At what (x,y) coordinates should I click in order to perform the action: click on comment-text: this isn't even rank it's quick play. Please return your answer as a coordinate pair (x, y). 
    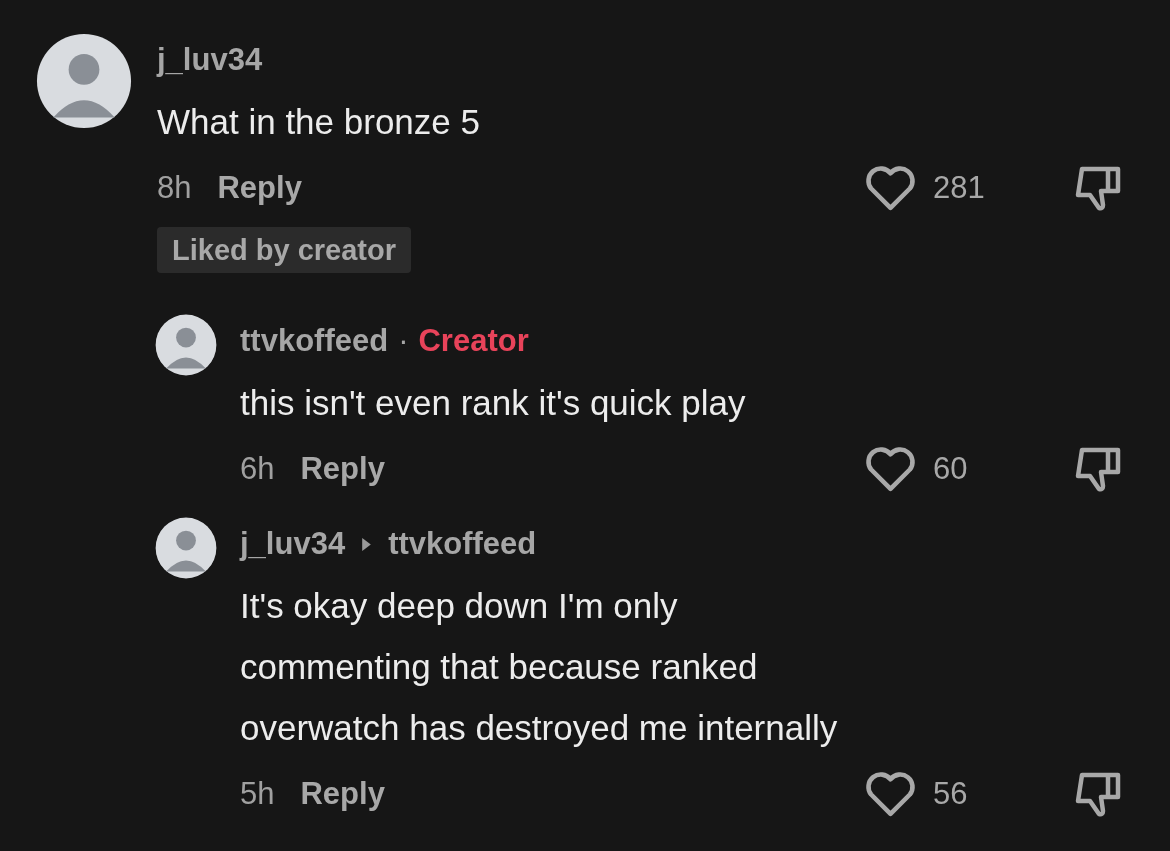
    Looking at the image, I should click on (493, 403).